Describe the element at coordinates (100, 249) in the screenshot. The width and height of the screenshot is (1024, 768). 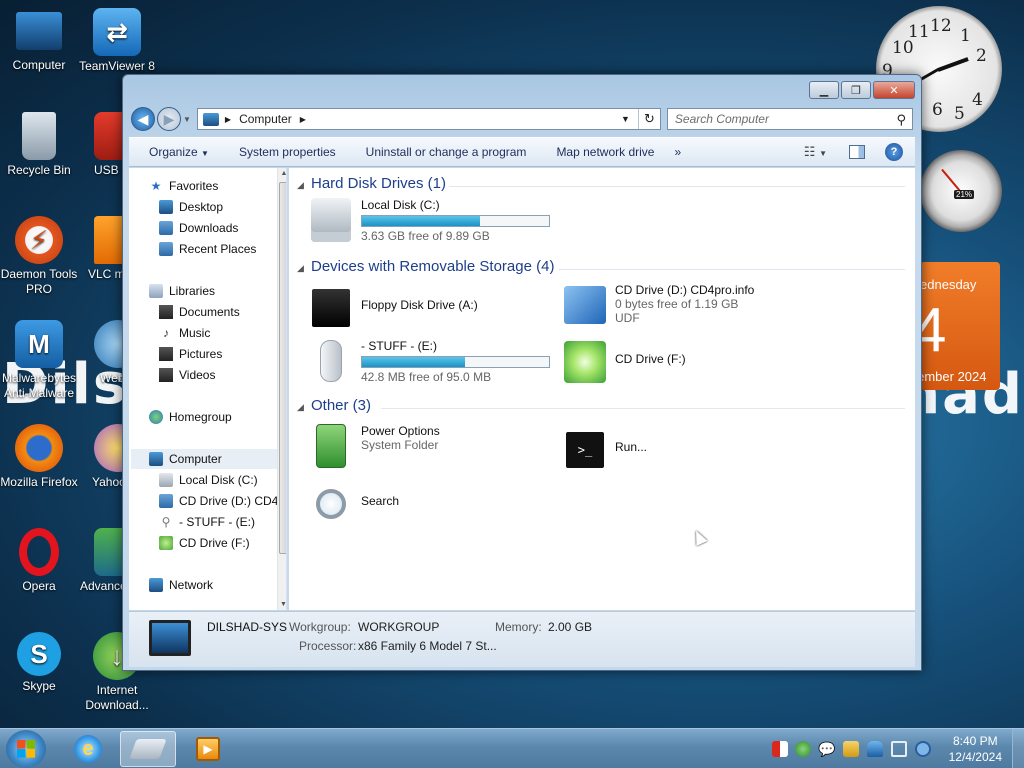
I see `desktop-icon-vlc: VLC media player` at that location.